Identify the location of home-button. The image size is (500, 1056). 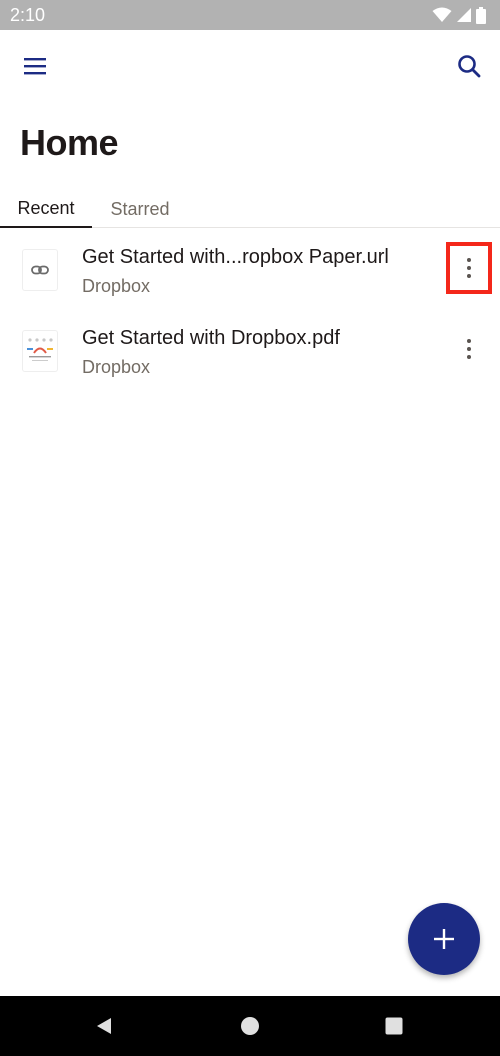
(250, 1026).